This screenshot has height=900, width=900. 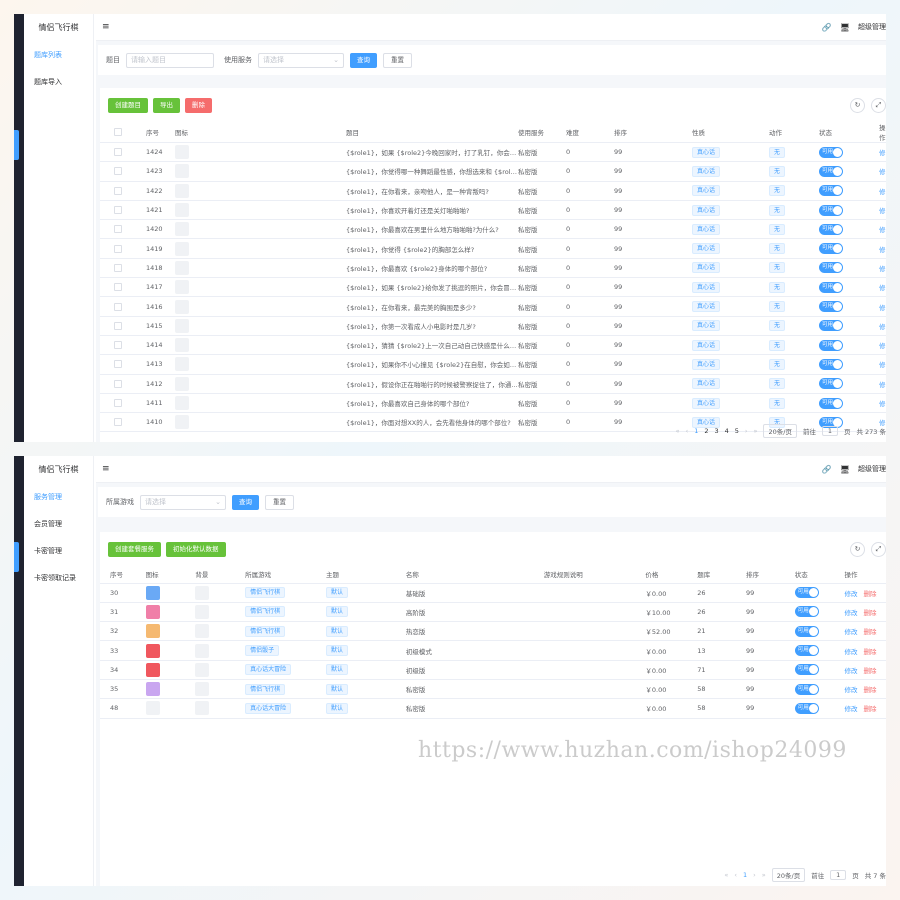 What do you see at coordinates (196, 549) in the screenshot?
I see `init-default-data-button: 初始化默认数据` at bounding box center [196, 549].